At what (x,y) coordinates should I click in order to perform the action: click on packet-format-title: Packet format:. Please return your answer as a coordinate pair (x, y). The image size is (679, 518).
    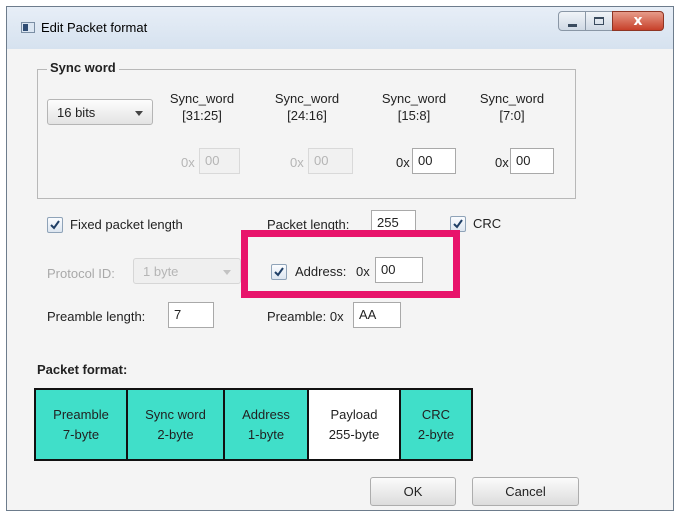
    Looking at the image, I should click on (82, 369).